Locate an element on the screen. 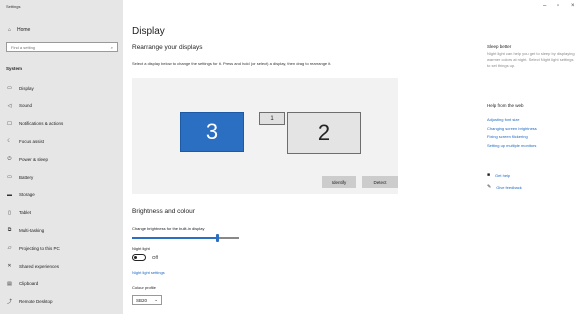 This screenshot has width=583, height=314. search-placeholder: Find a setting is located at coordinates (23, 47).